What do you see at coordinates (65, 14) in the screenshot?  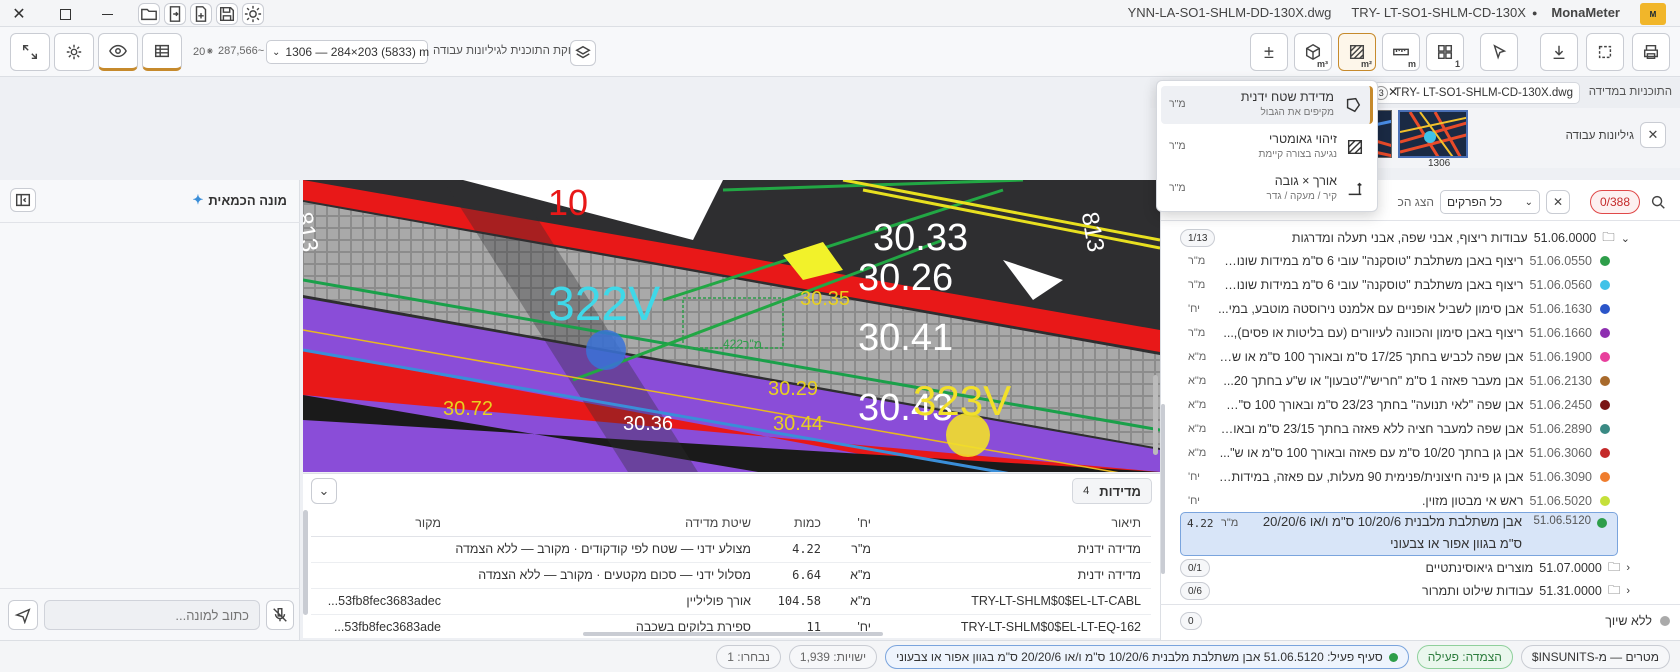 I see `maximize-icon` at bounding box center [65, 14].